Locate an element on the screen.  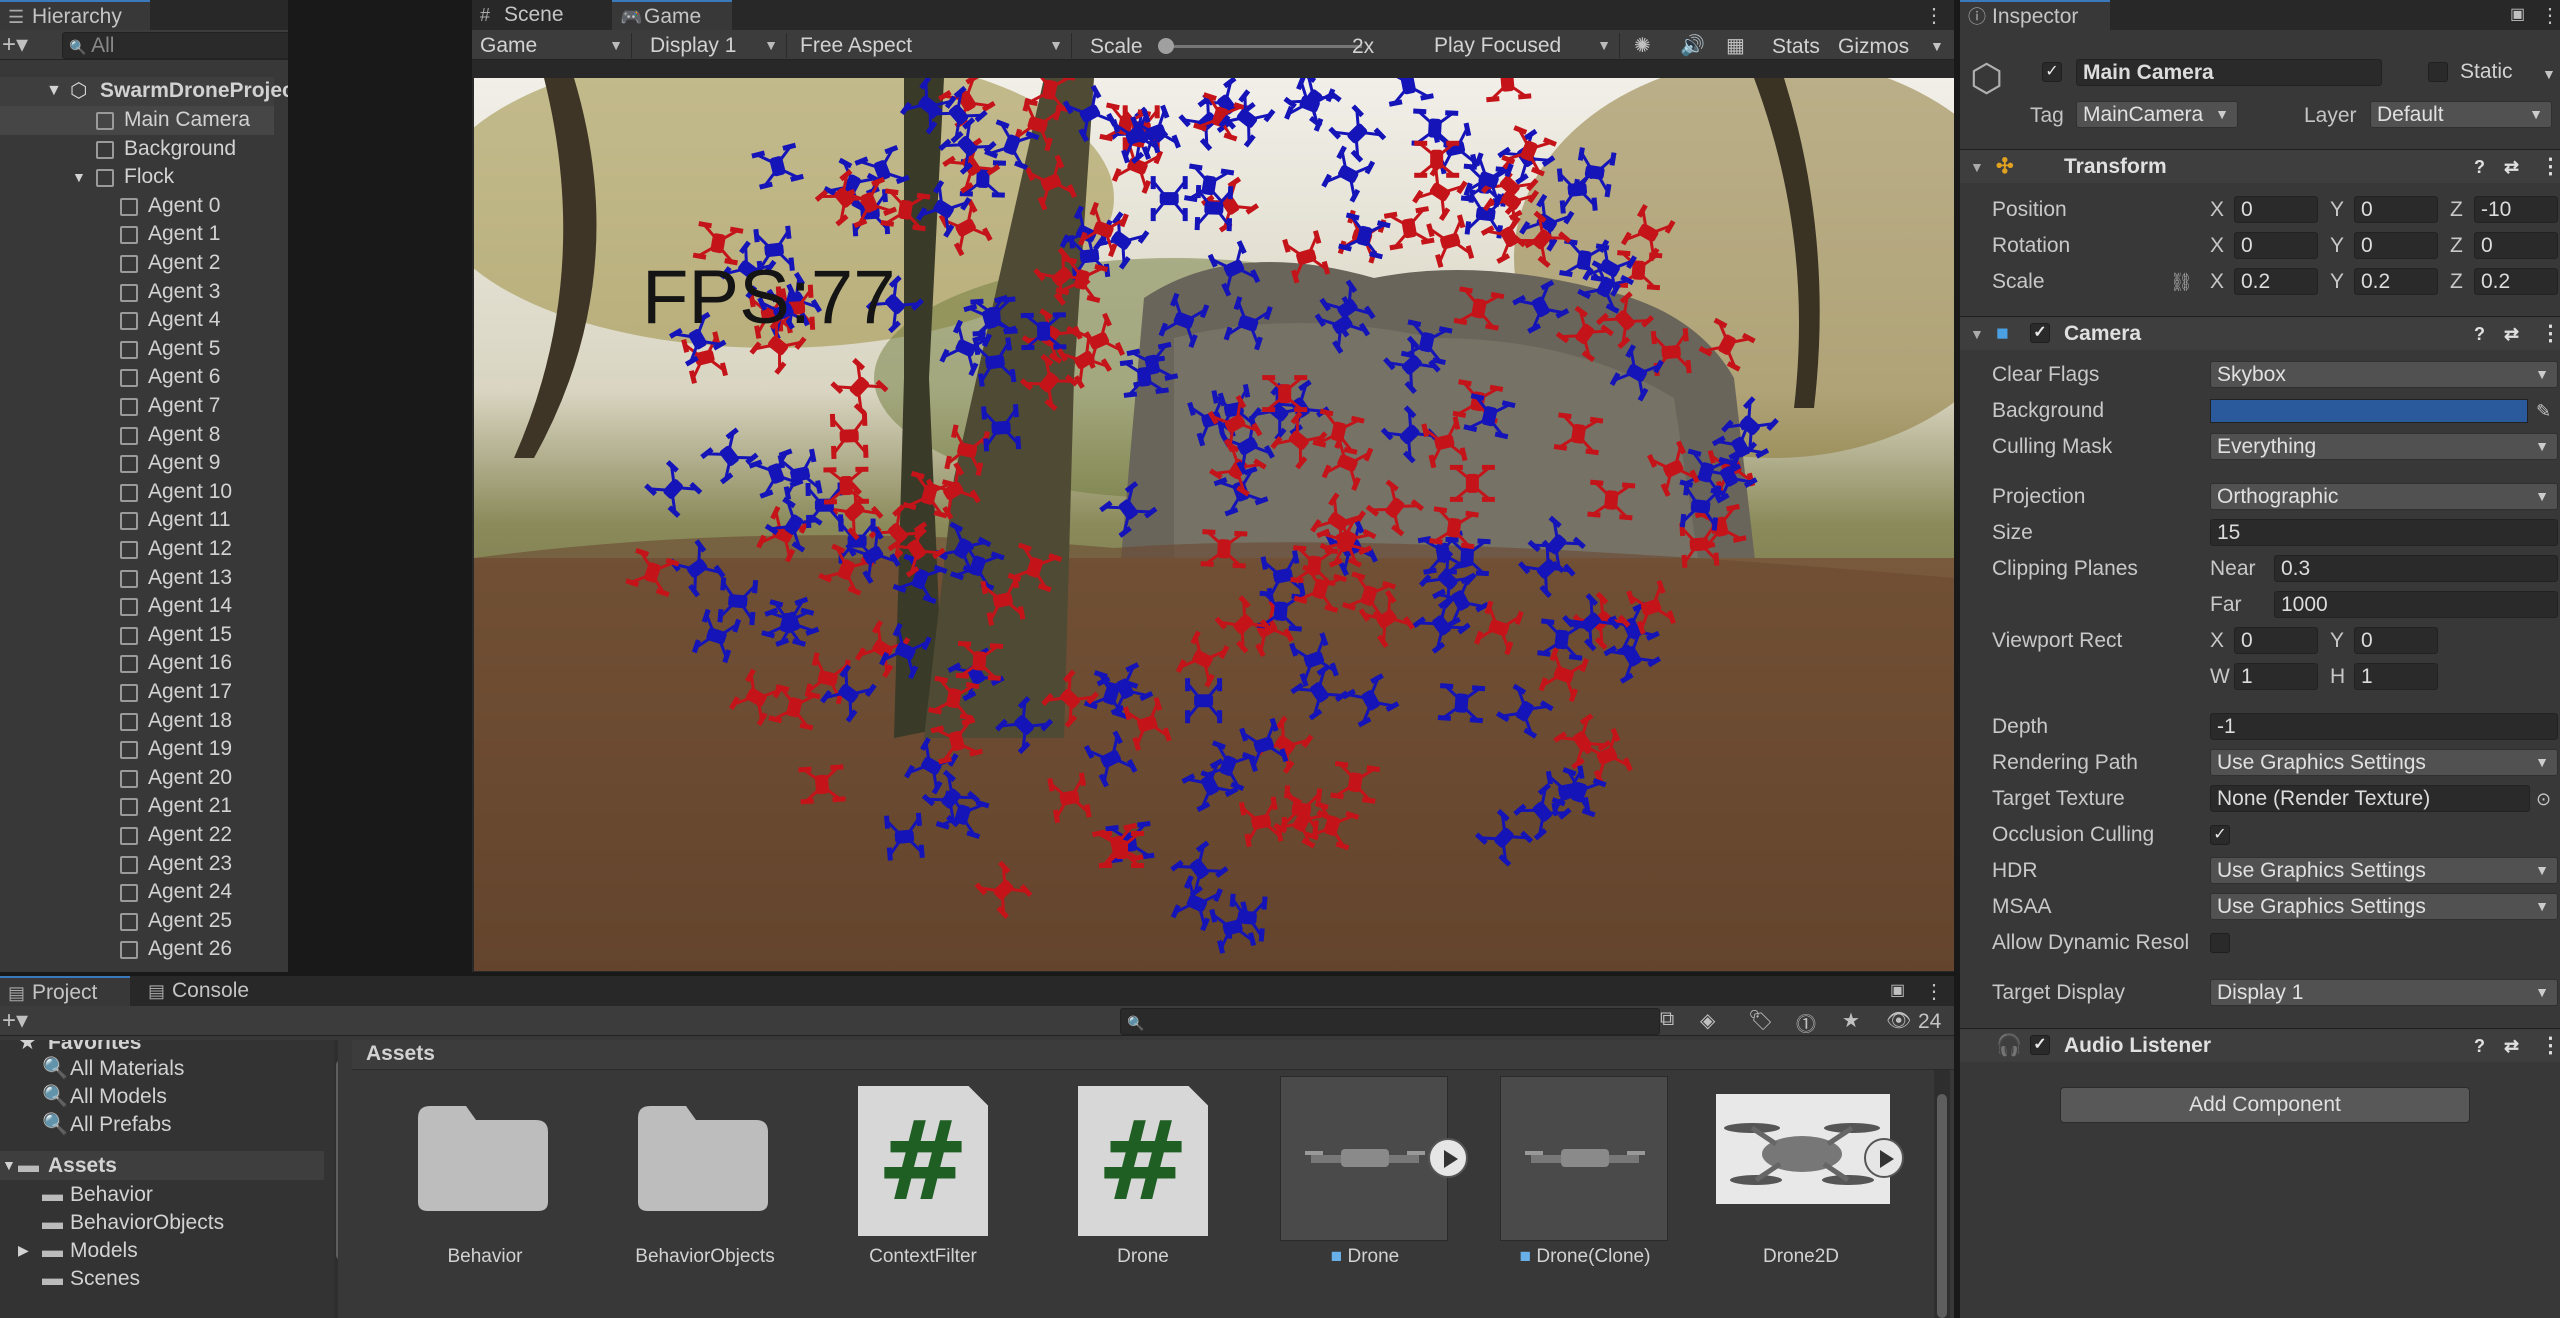
hierarchy-item: Agent 11 is located at coordinates (137, 520).